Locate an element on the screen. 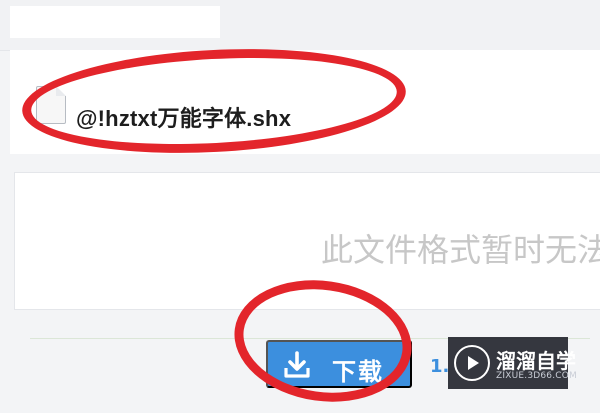  top-white-strip is located at coordinates (115, 22).